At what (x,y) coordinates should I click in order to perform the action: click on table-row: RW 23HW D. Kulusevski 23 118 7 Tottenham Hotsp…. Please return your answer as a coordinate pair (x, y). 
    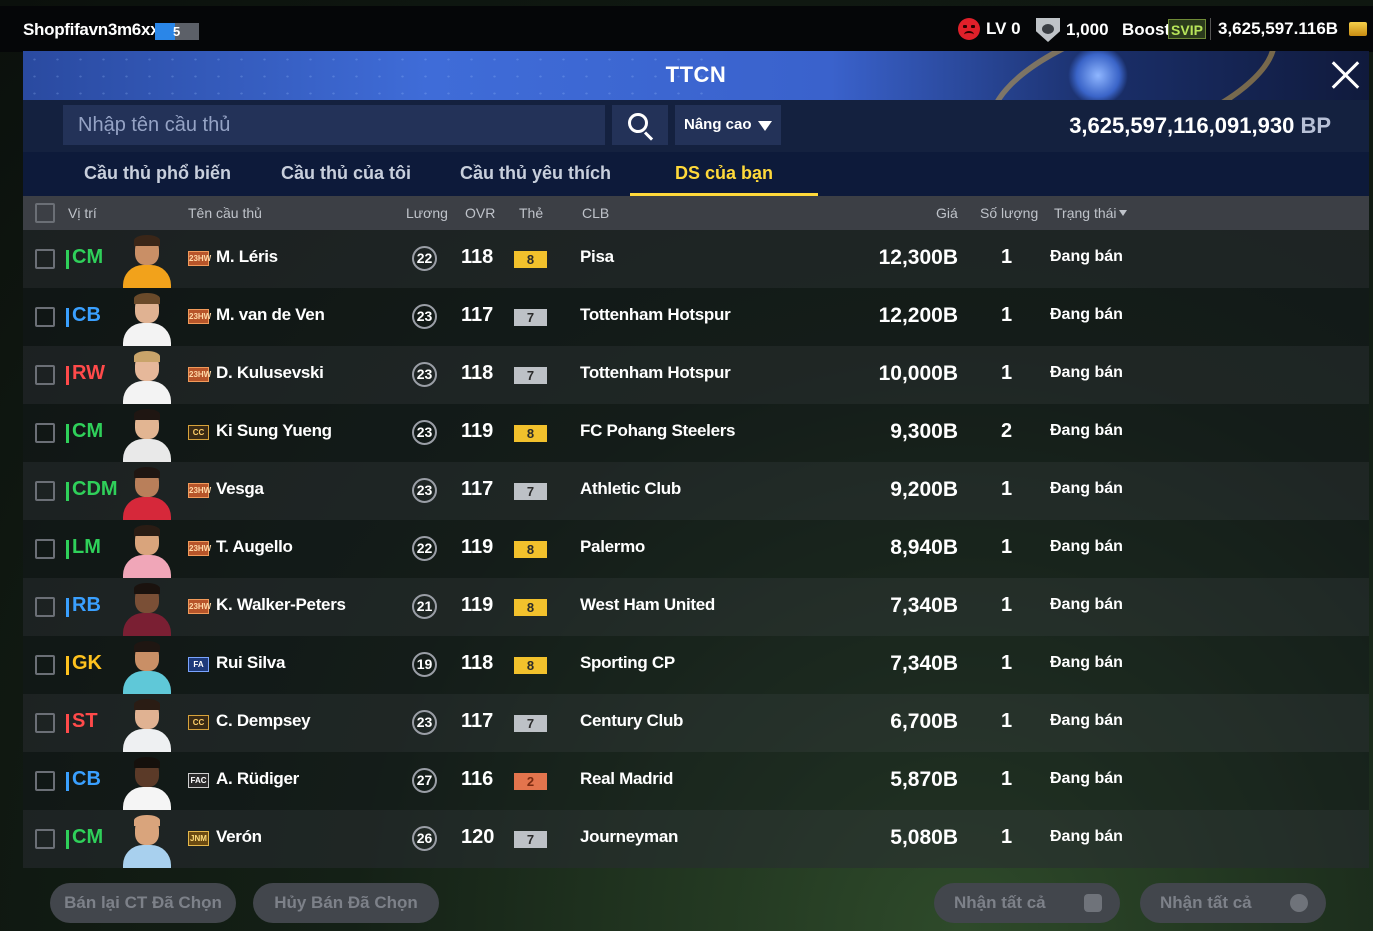
    Looking at the image, I should click on (696, 375).